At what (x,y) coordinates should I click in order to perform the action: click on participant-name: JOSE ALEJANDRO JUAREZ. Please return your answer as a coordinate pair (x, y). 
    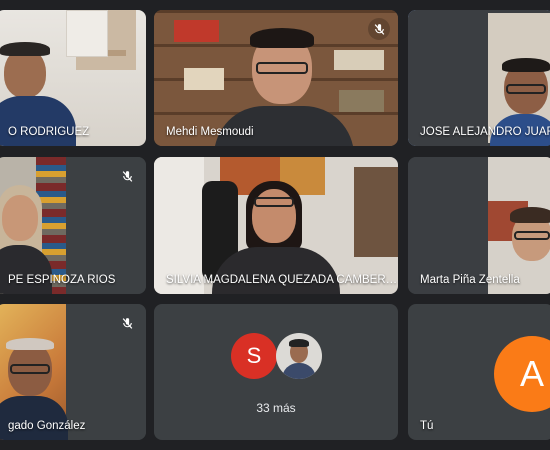
    Looking at the image, I should click on (485, 132).